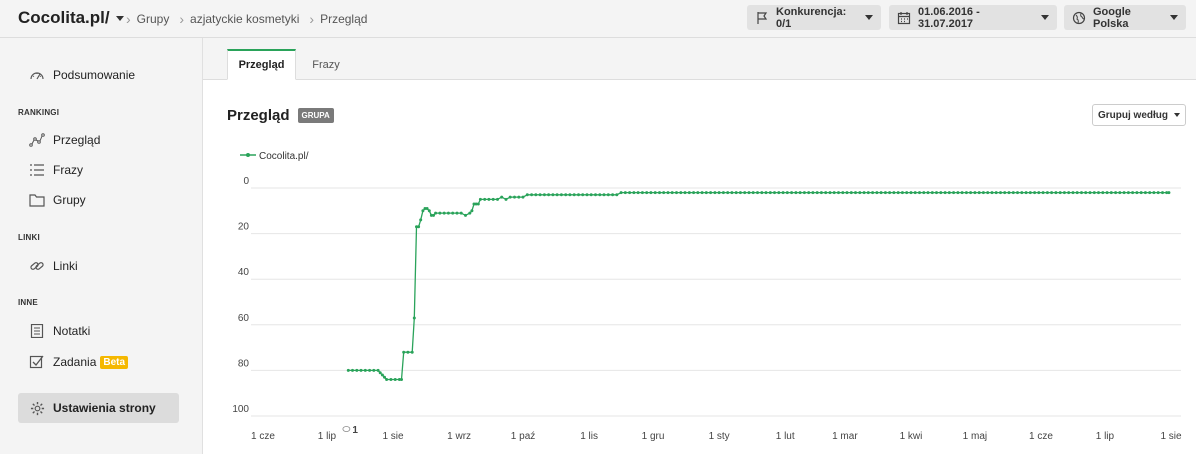 This screenshot has height=454, width=1196. I want to click on sidebar-item-summary: Podsumowanie, so click(82, 75).